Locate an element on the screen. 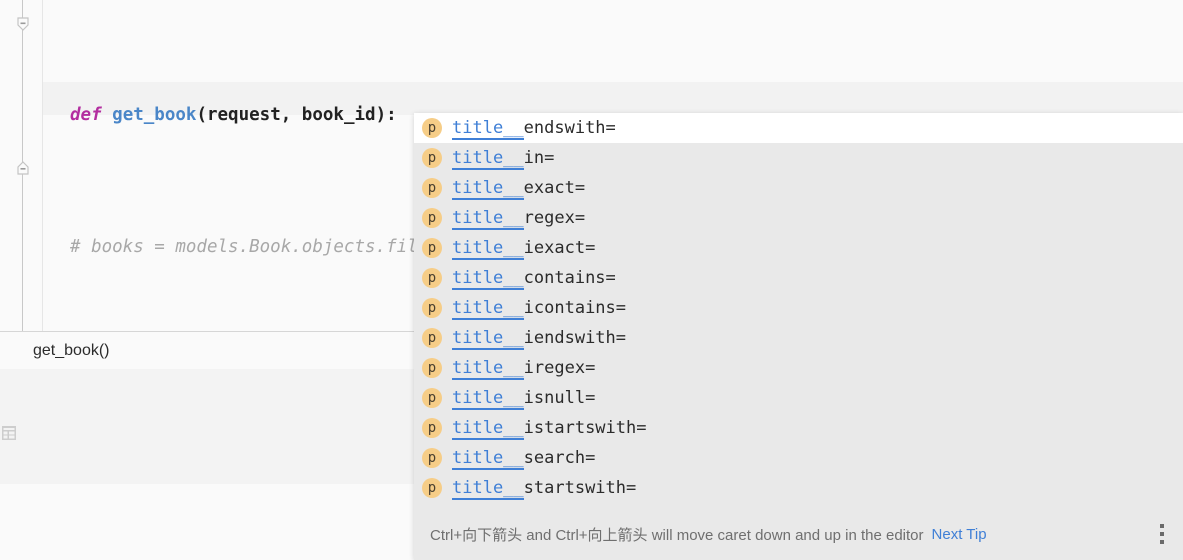 The height and width of the screenshot is (560, 1183). completion-item: p title__icontains= is located at coordinates (798, 308).